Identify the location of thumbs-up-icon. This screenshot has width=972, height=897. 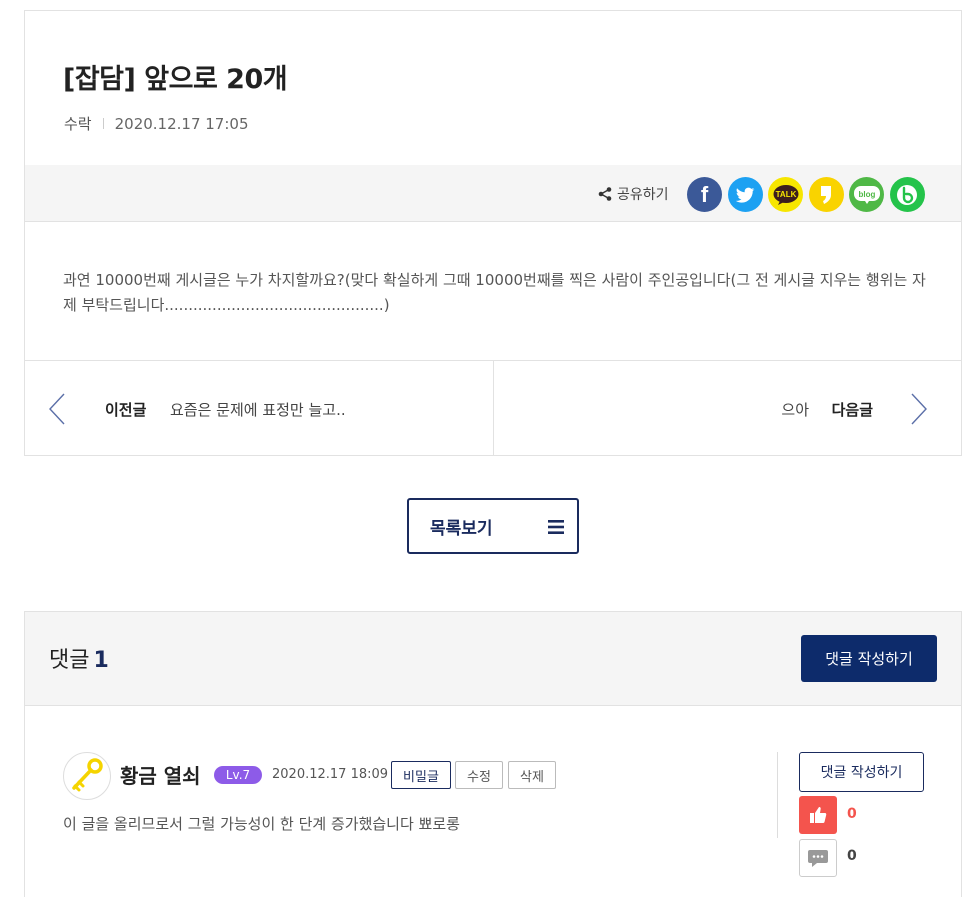
(818, 815).